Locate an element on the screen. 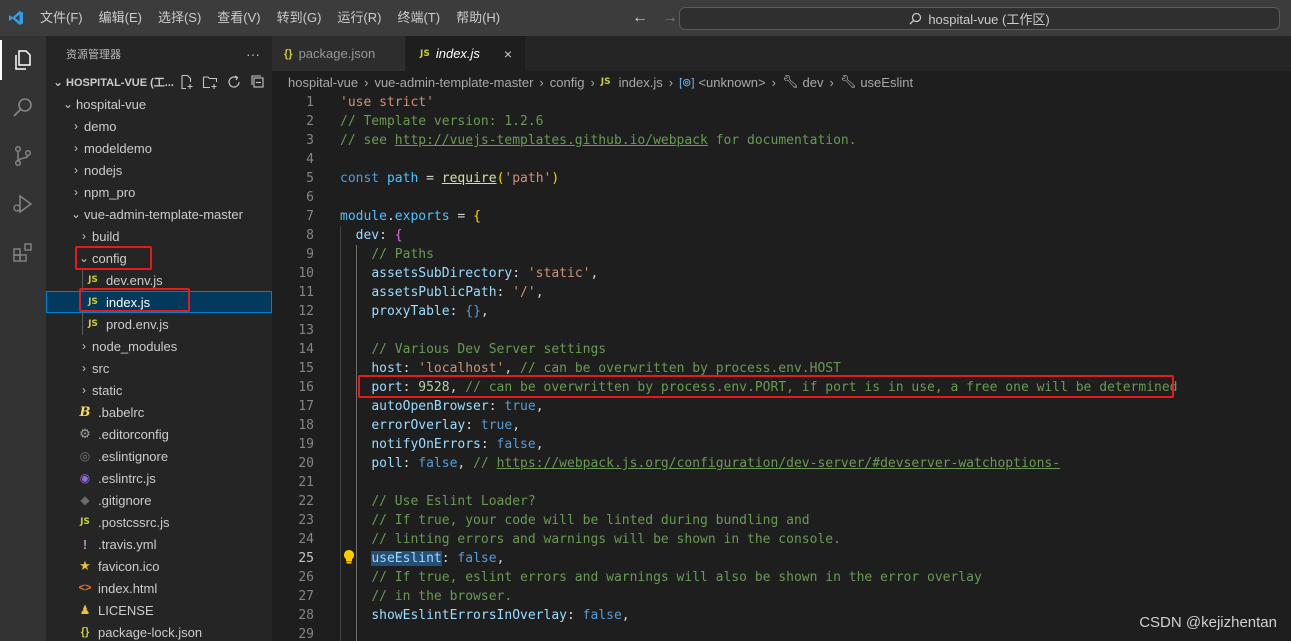 The width and height of the screenshot is (1291, 641). tab-index-js: JS index.js × is located at coordinates (466, 53).